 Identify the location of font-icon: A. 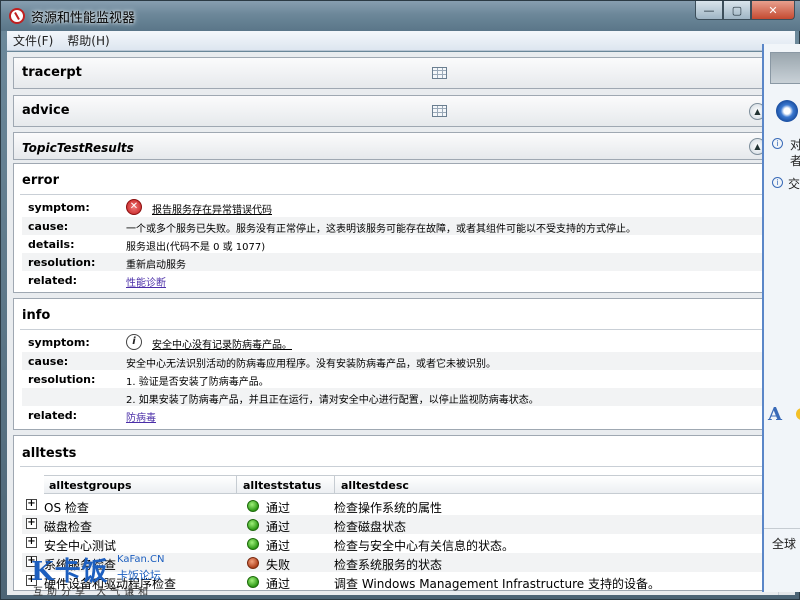
(775, 414).